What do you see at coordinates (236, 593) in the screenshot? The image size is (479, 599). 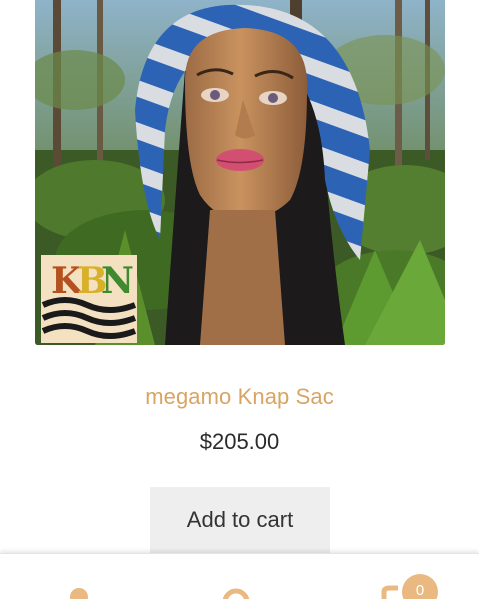 I see `search-icon` at bounding box center [236, 593].